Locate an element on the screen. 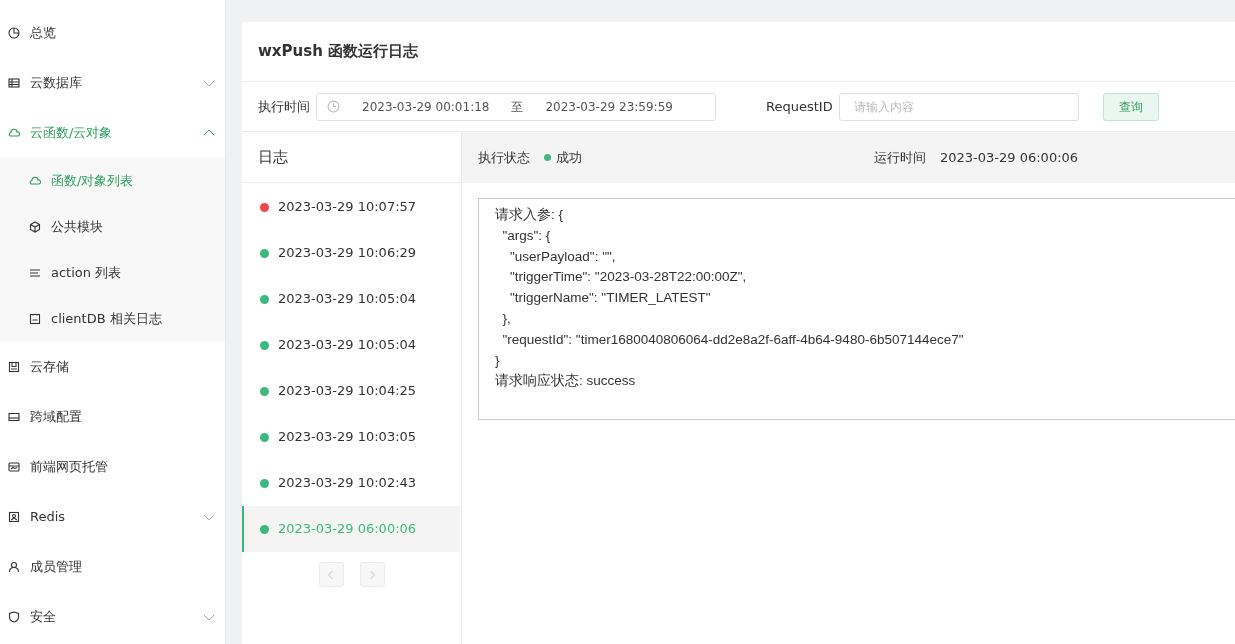 This screenshot has width=1235, height=644. storage-icon is located at coordinates (14, 367).